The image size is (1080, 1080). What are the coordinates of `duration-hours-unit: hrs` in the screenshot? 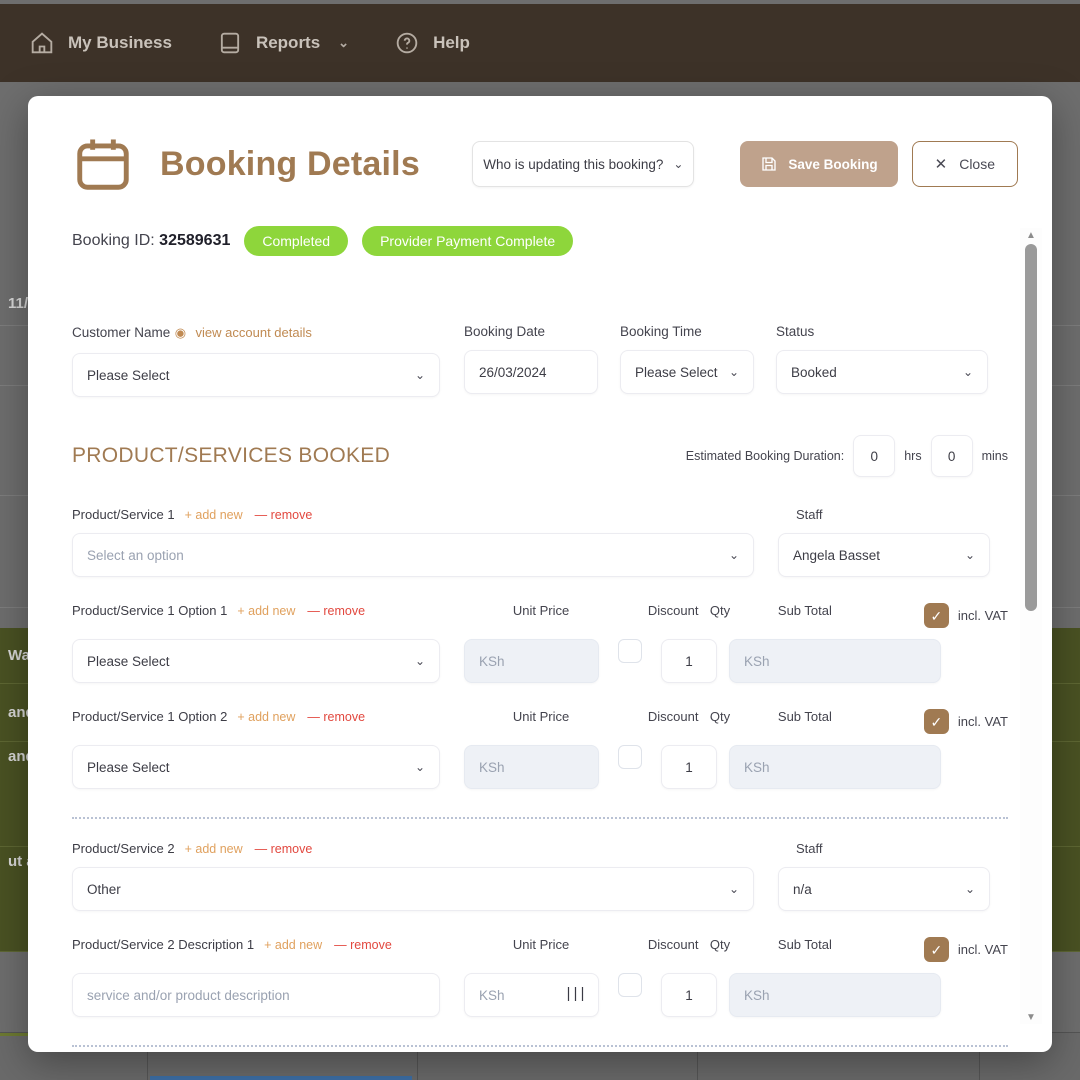 It's located at (913, 456).